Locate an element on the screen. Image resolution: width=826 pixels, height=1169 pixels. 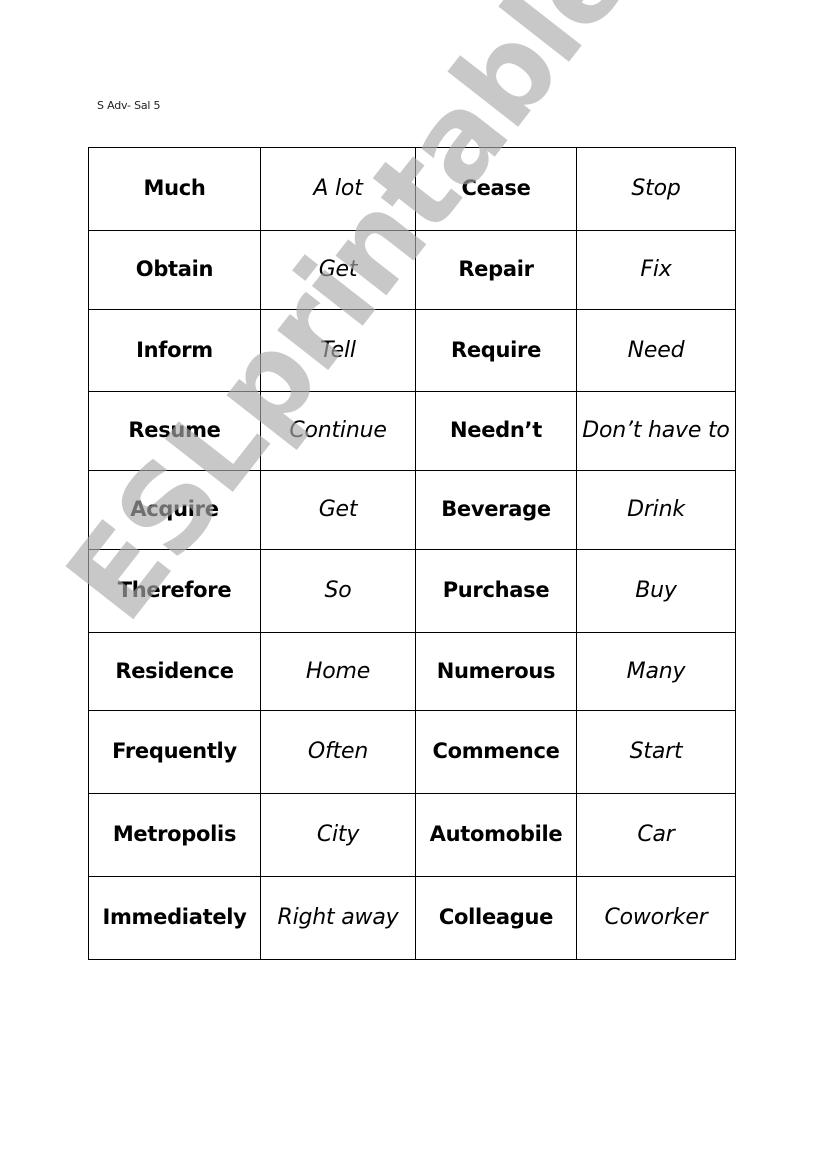
synonym-cell: Don’t have to is located at coordinates (656, 431).